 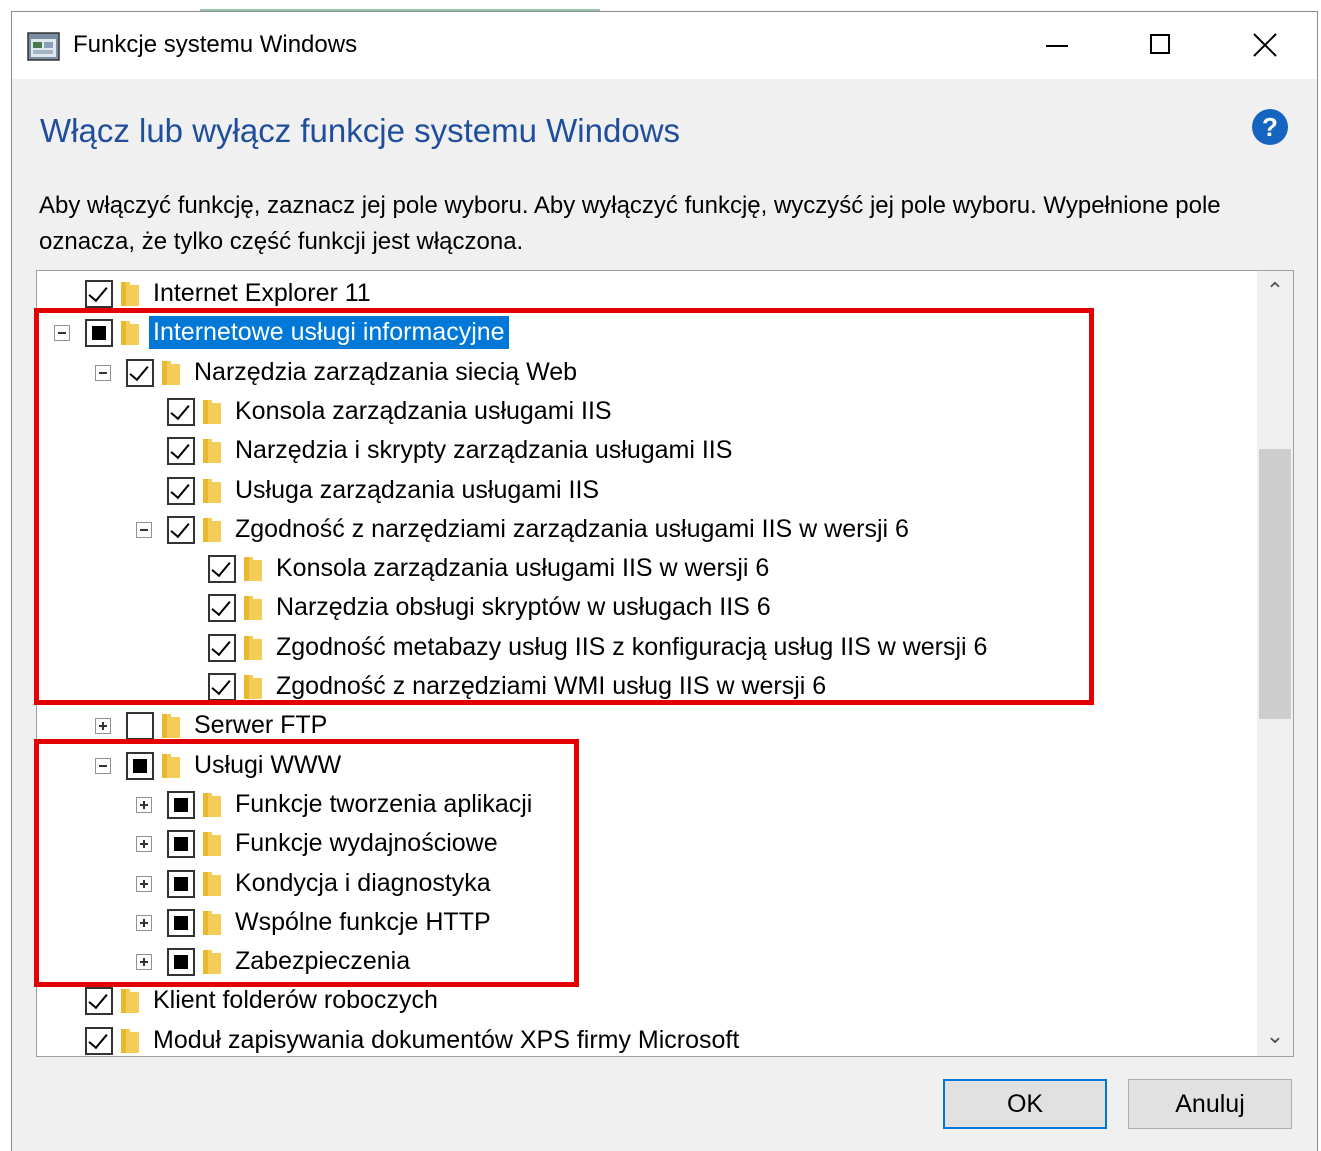 I want to click on tree-item: Funkcje tworzenia aplikacji, so click(x=647, y=804).